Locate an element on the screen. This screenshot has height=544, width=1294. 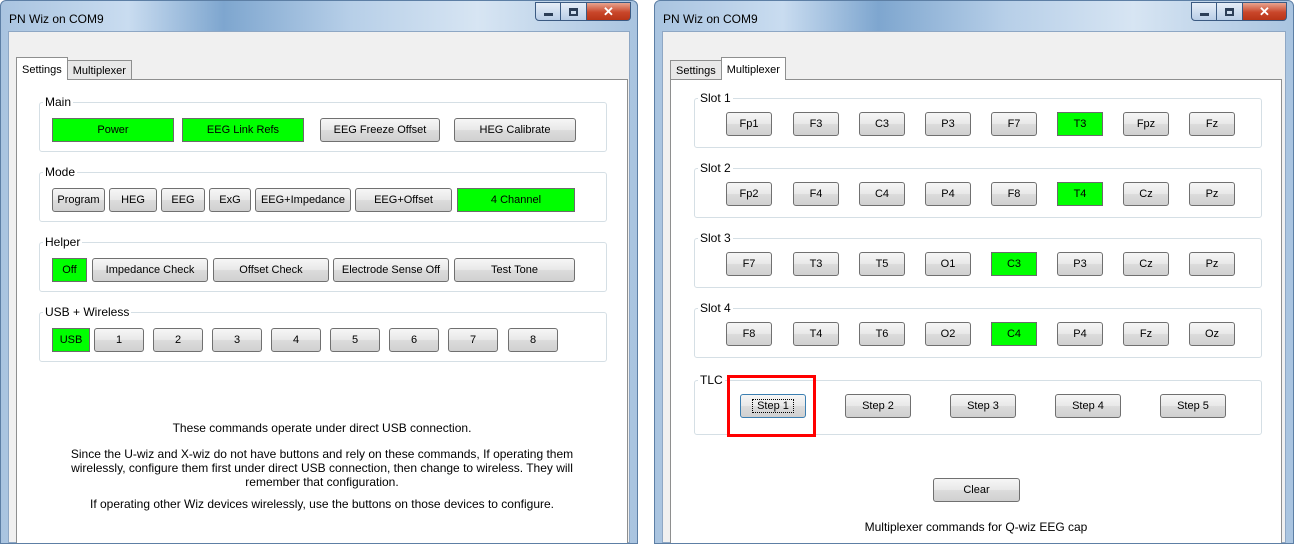
helper-off-label: Off is located at coordinates (69, 270).